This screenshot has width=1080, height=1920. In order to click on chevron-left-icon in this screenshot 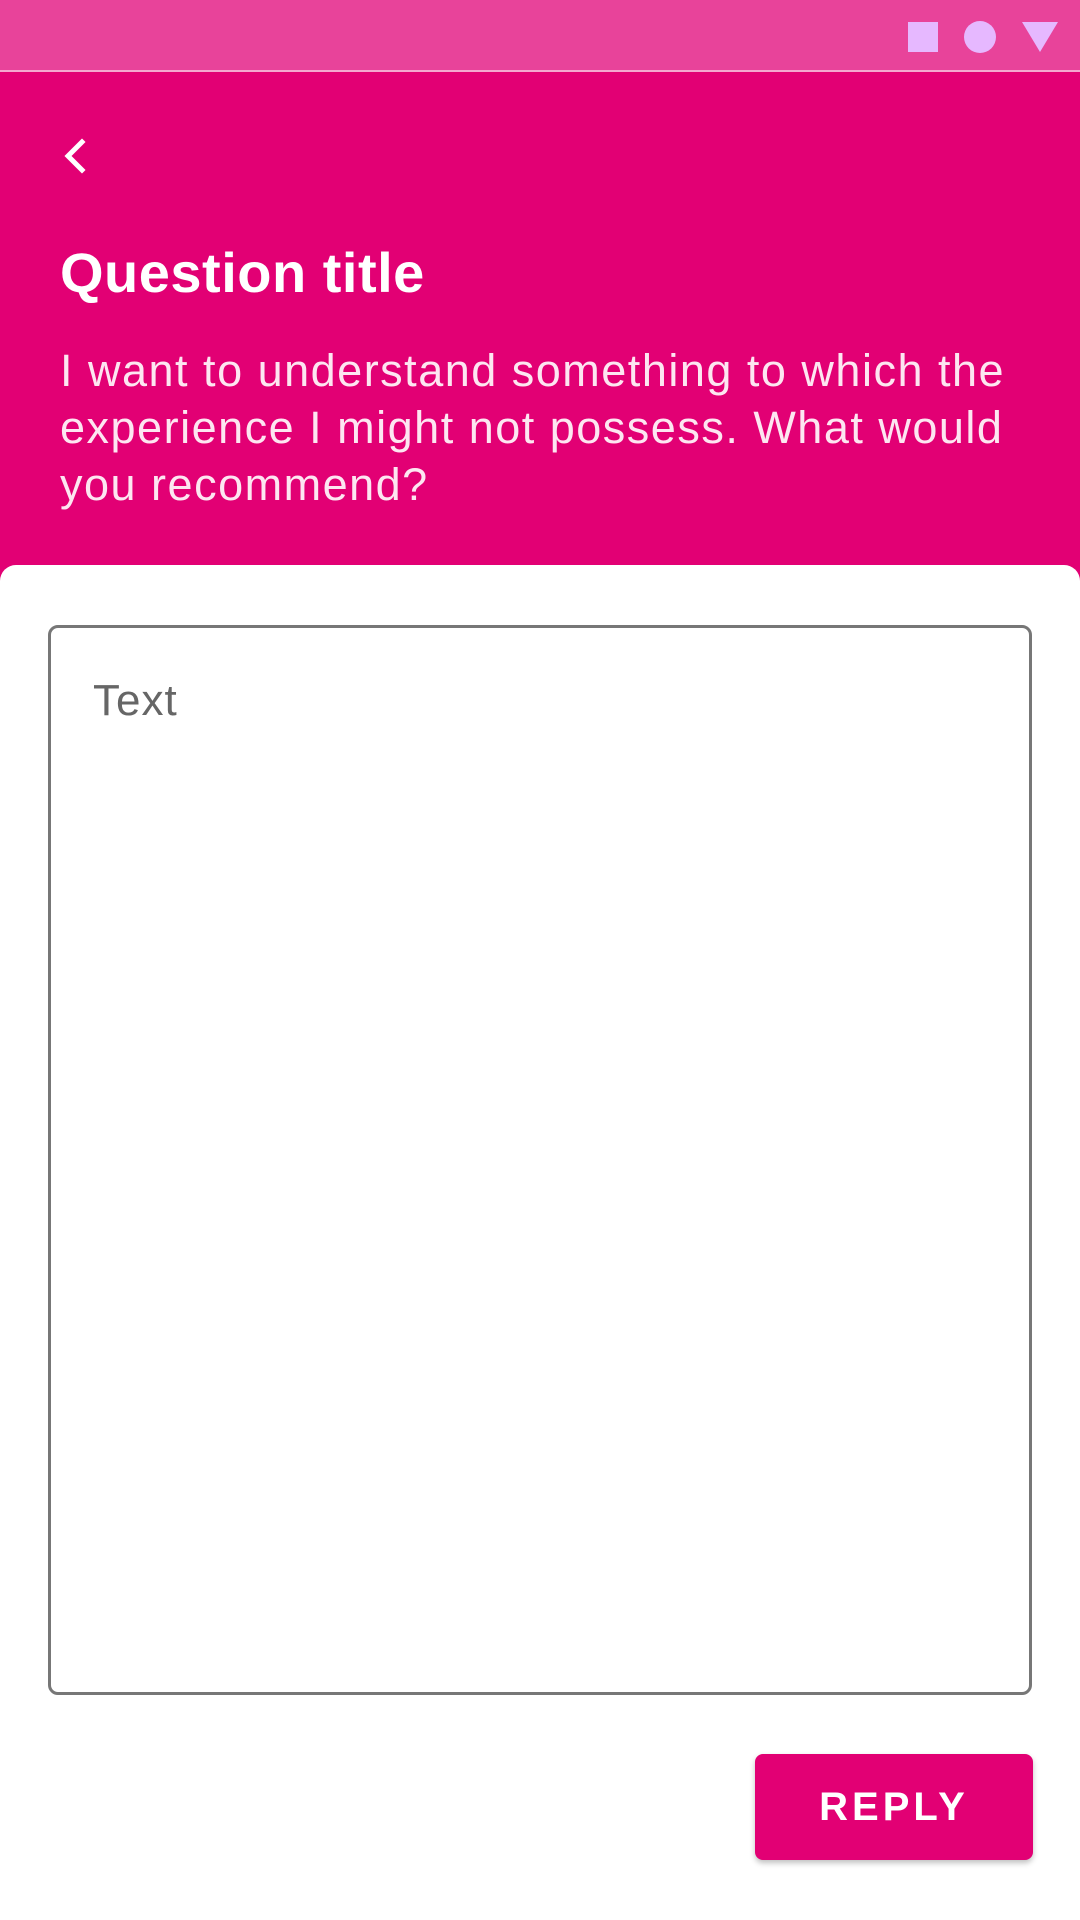, I will do `click(75, 156)`.